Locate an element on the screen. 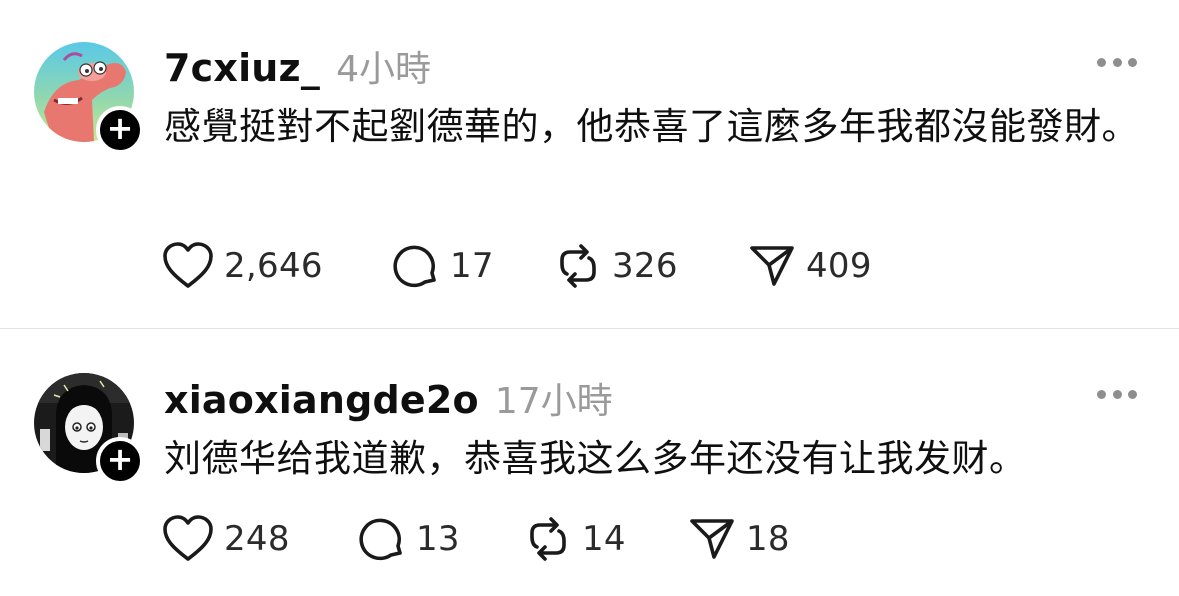  repost-count: 326 is located at coordinates (645, 266).